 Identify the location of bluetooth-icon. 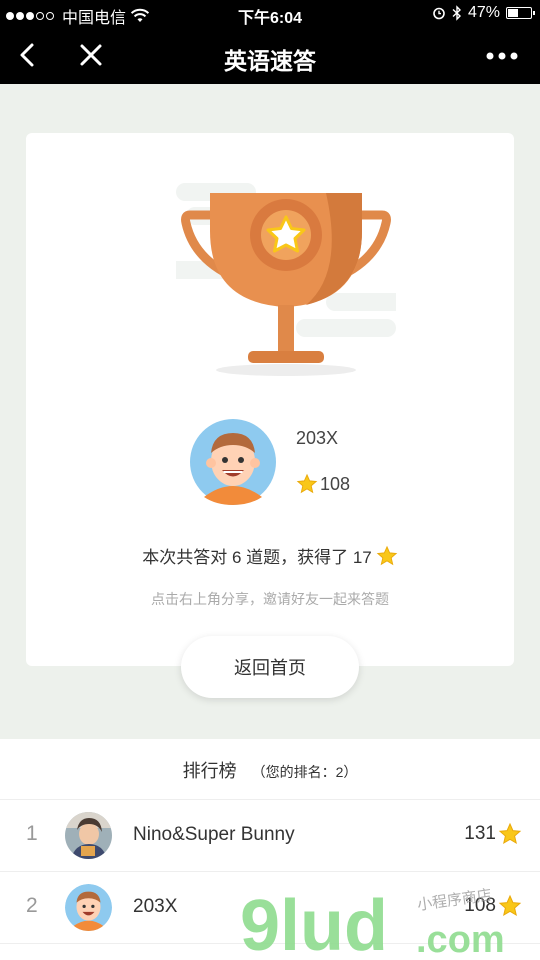
(456, 13).